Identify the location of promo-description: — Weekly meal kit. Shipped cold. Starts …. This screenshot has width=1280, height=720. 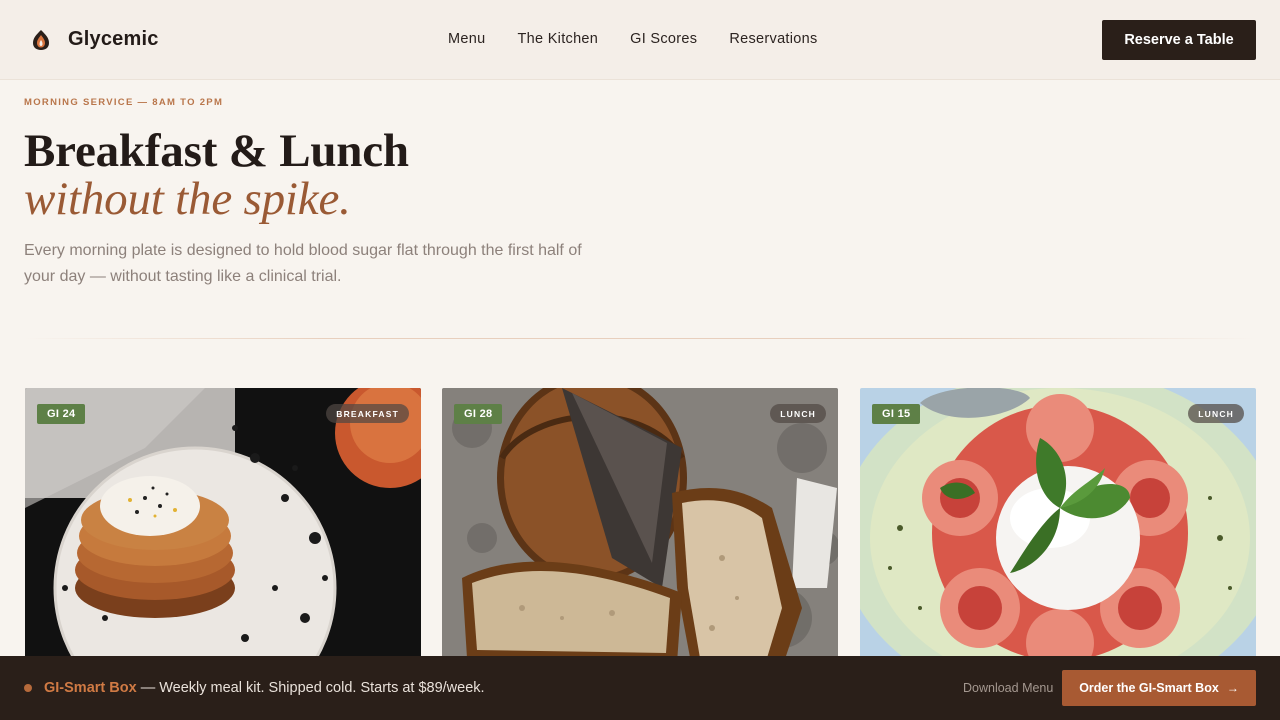
(310, 688).